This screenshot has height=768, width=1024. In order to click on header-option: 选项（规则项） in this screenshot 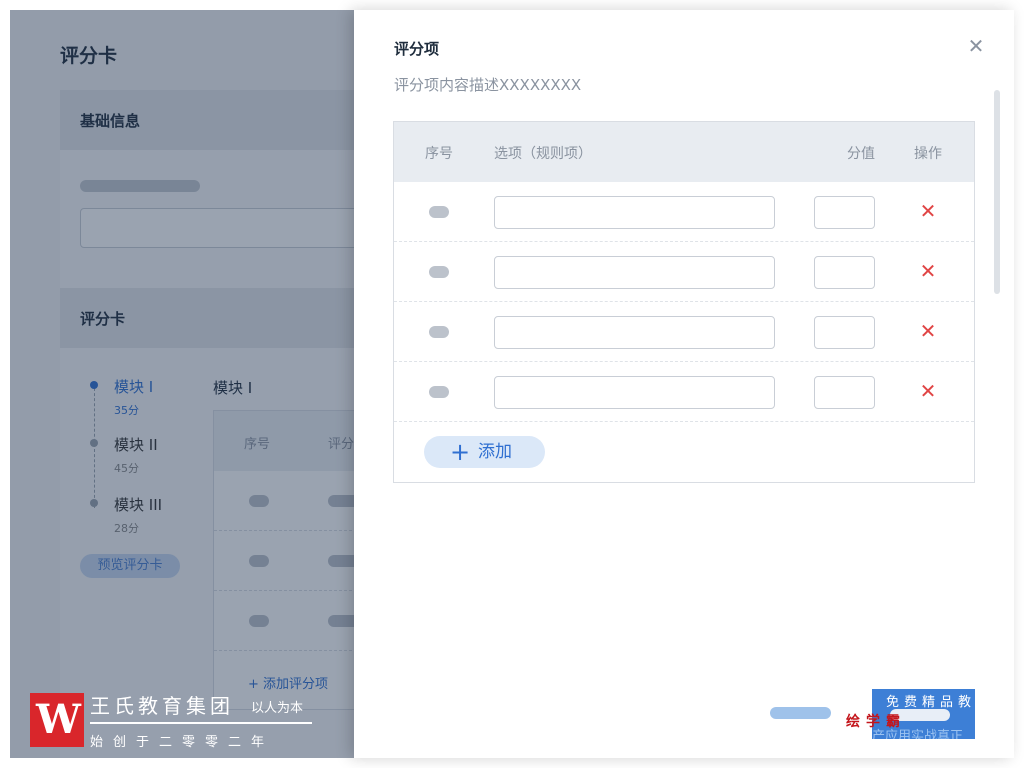, I will do `click(543, 154)`.